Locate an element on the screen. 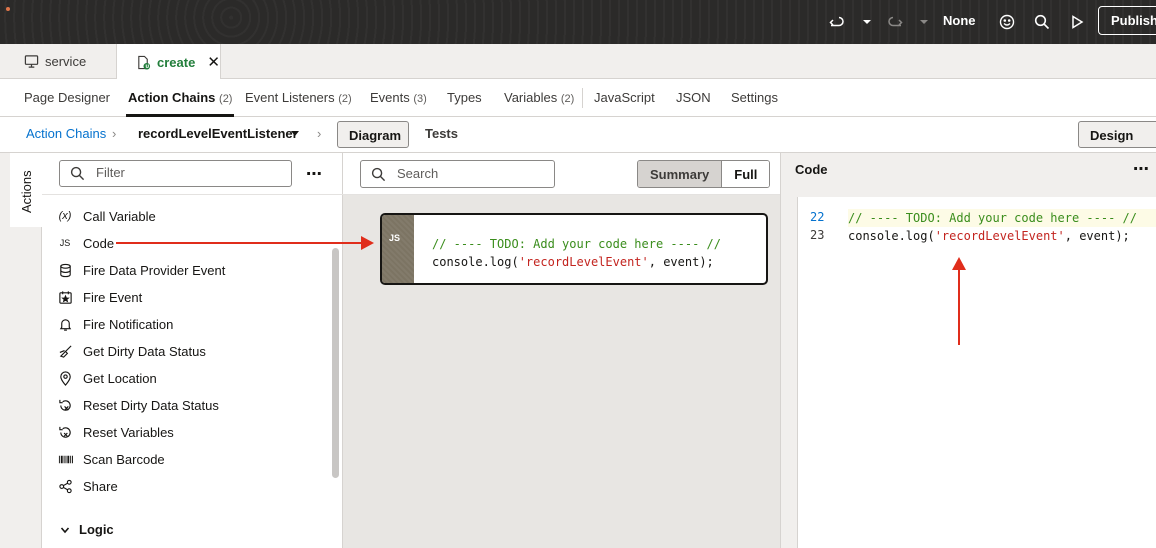 The image size is (1156, 548). action-label: Share is located at coordinates (100, 486).